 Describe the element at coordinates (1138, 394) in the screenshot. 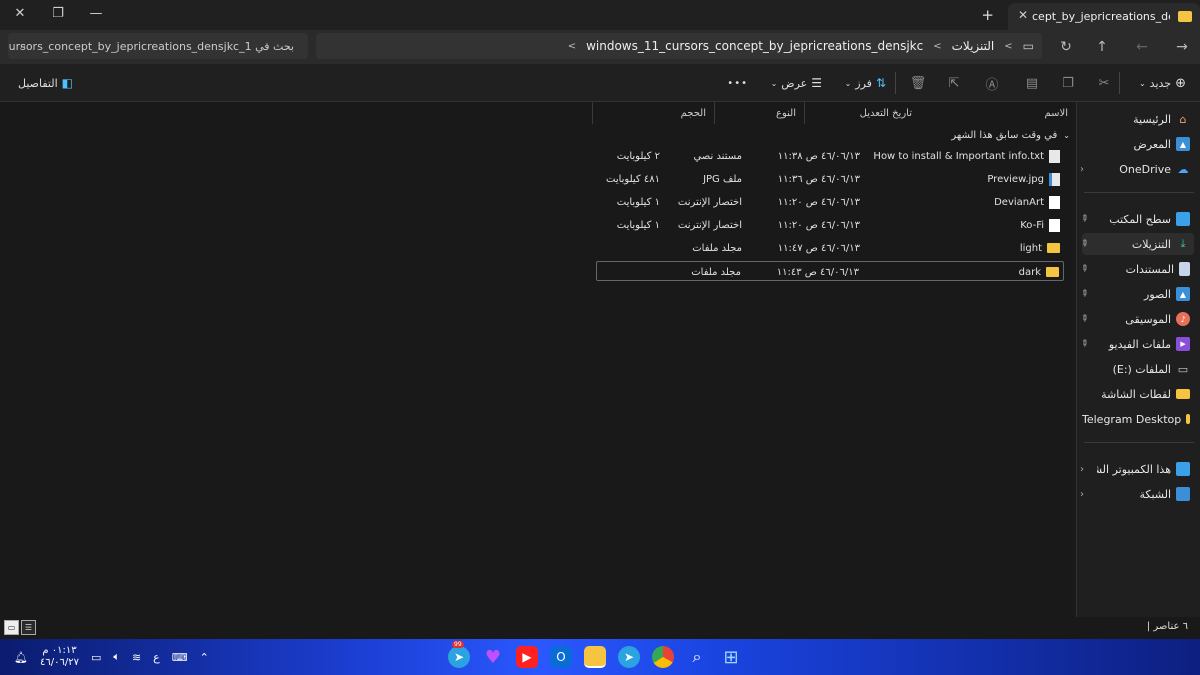

I see `sidebar-item-screenshots: لقطات الشاشة` at that location.